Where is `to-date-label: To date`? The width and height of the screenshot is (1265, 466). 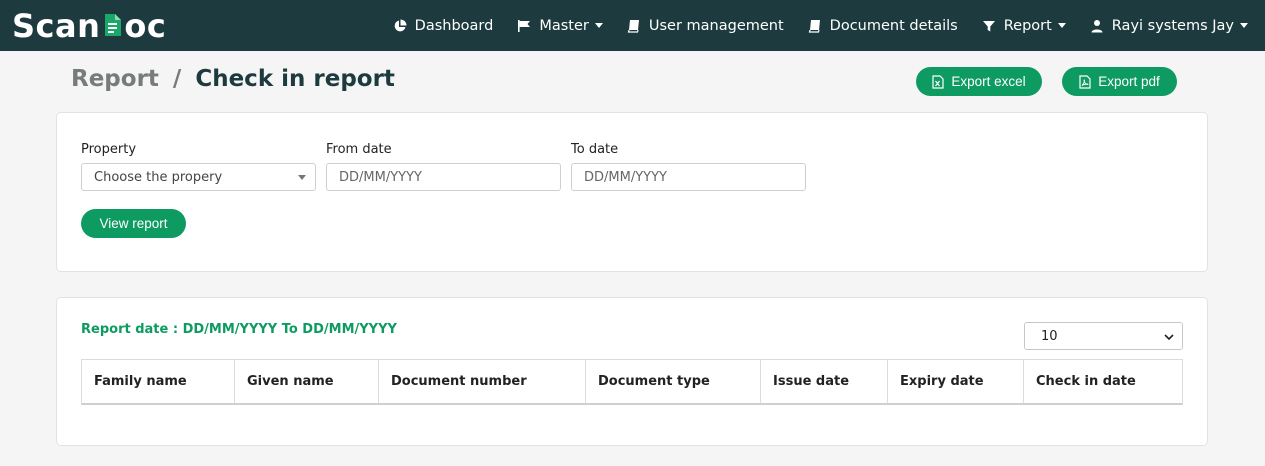 to-date-label: To date is located at coordinates (595, 149).